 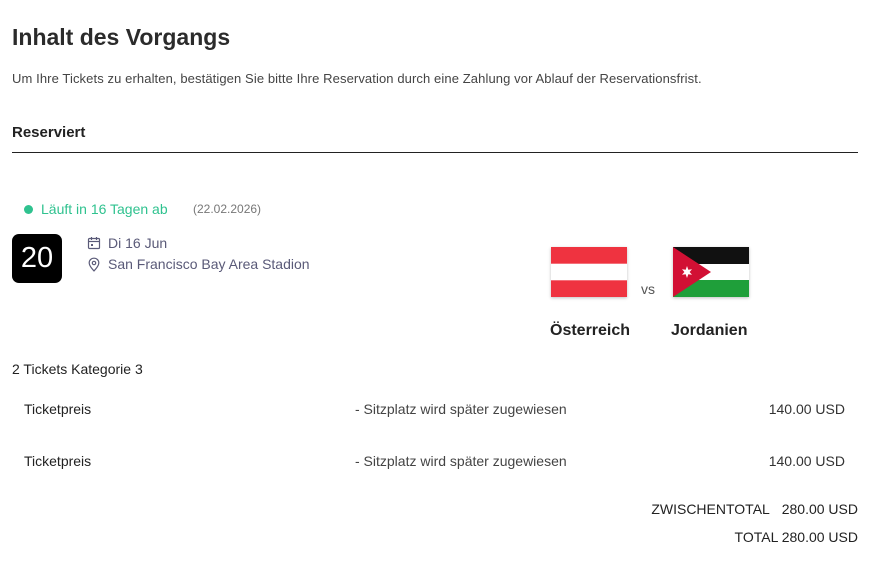 What do you see at coordinates (648, 289) in the screenshot?
I see `versus-label: vs` at bounding box center [648, 289].